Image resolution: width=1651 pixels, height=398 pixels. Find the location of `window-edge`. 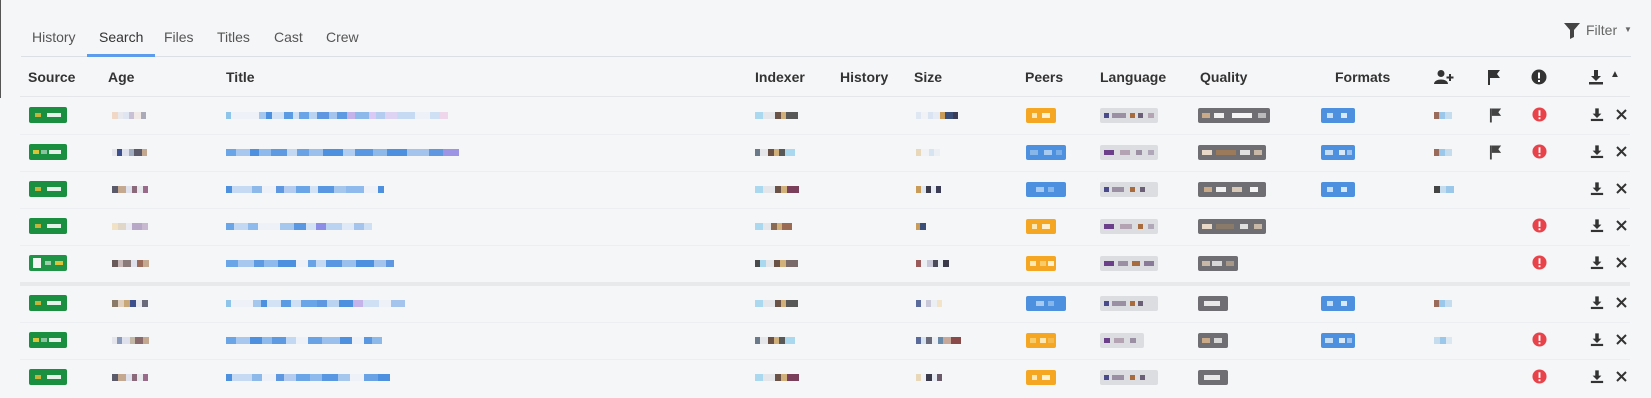

window-edge is located at coordinates (0, 49).